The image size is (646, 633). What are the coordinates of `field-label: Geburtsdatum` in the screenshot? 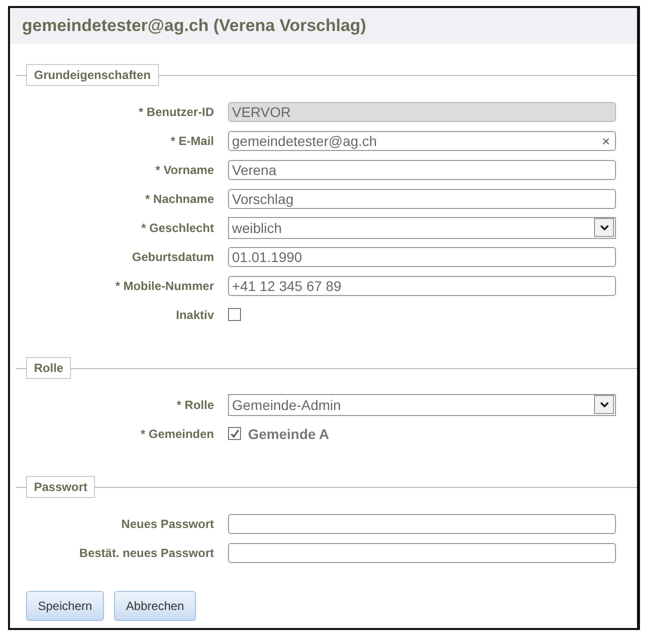 It's located at (172, 257).